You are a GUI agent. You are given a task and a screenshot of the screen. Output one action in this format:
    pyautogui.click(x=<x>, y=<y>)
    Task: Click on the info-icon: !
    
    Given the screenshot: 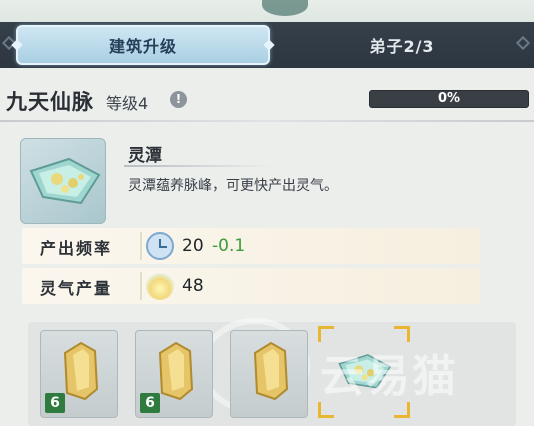 What is the action you would take?
    pyautogui.click(x=178, y=99)
    